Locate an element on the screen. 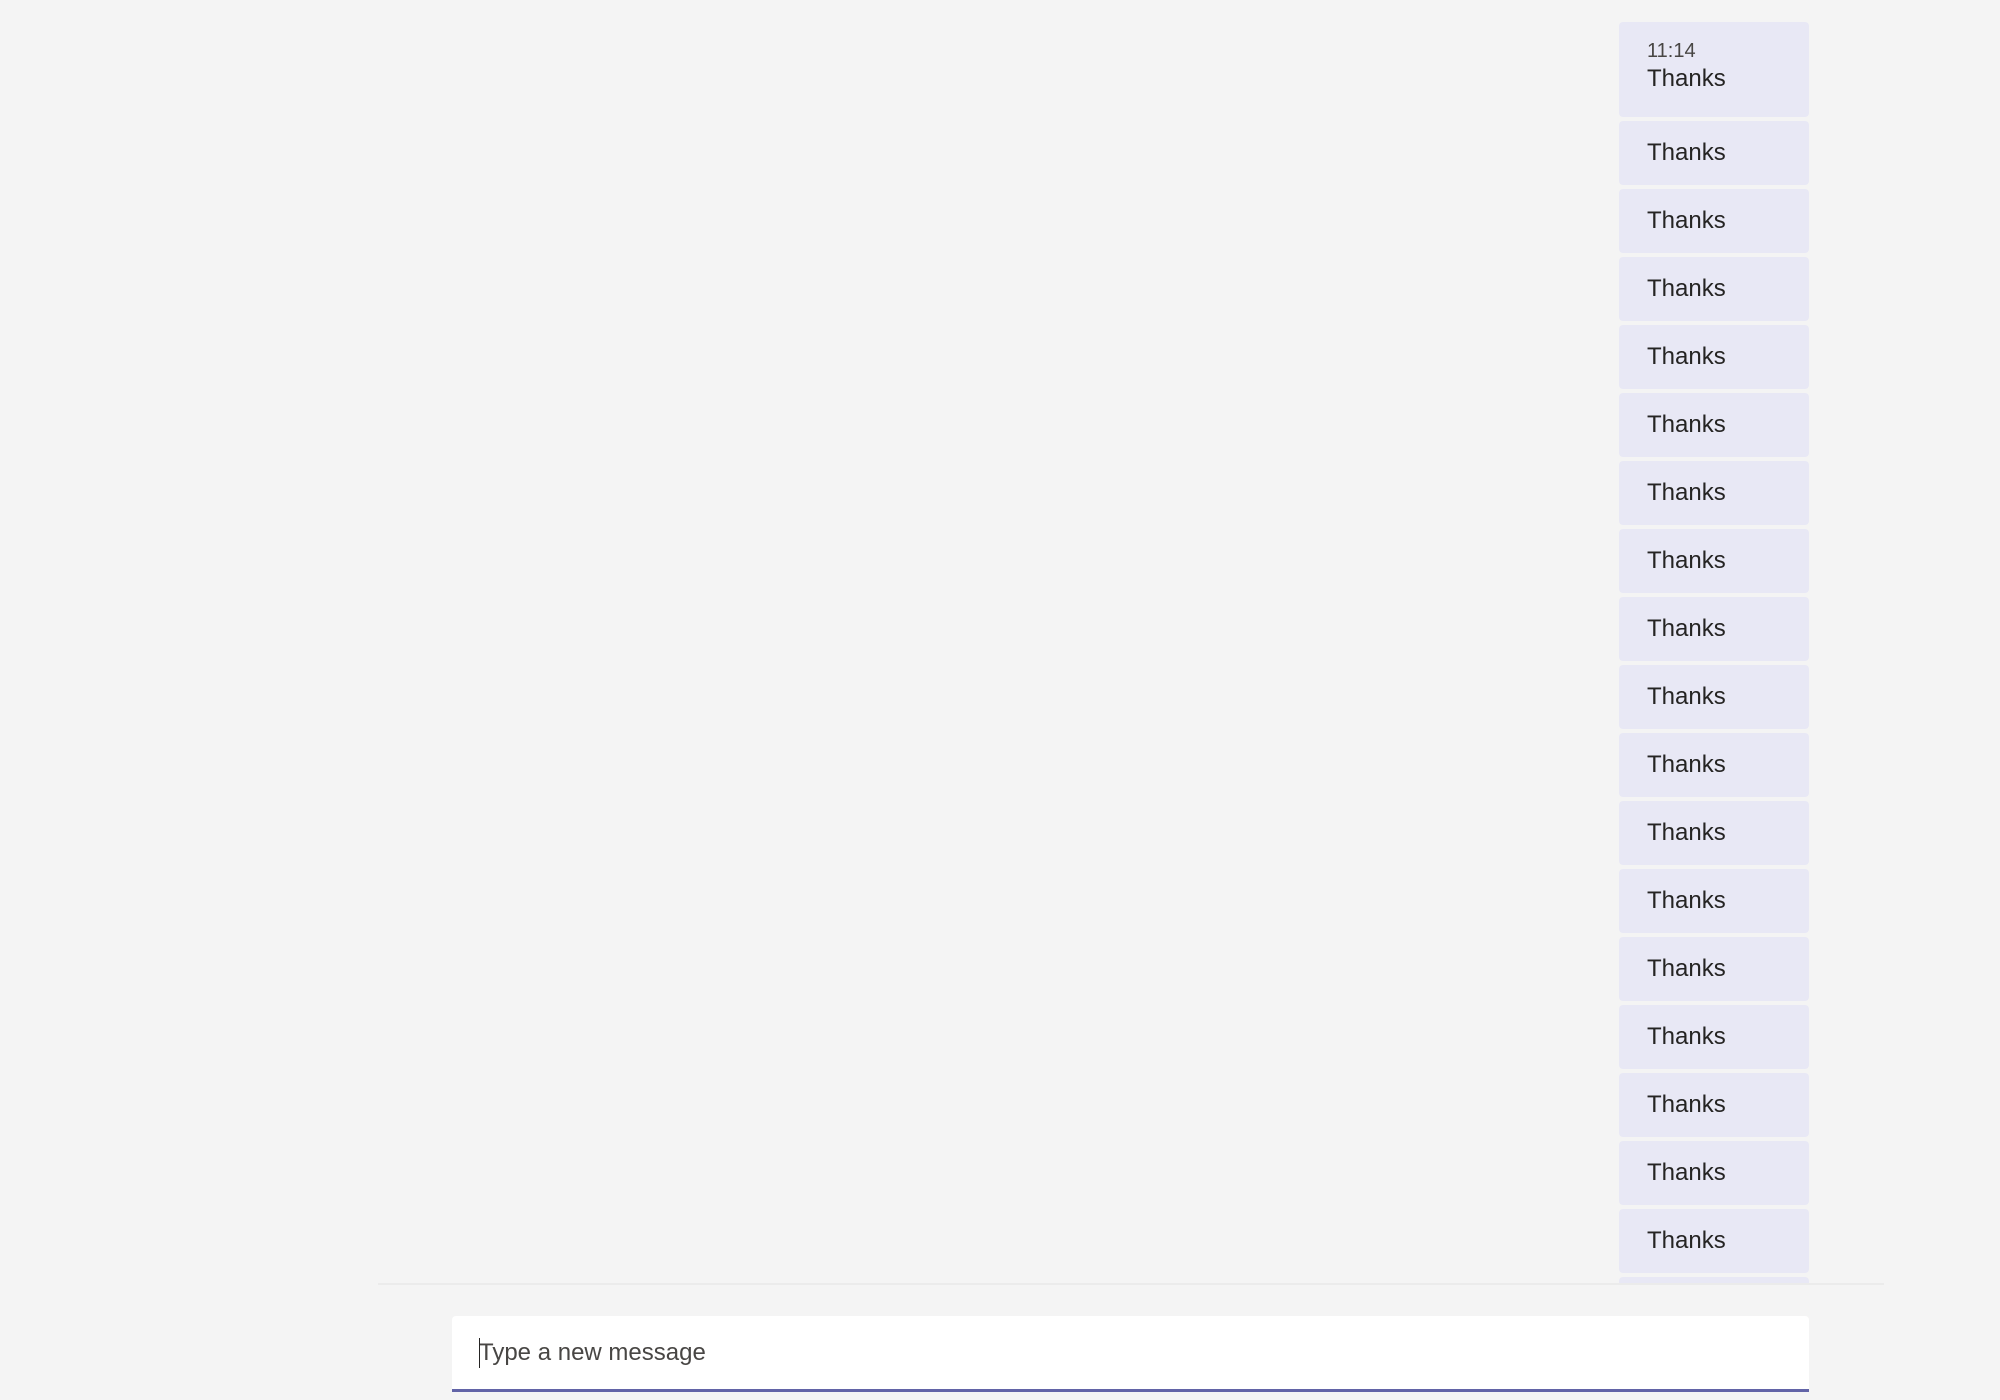 The height and width of the screenshot is (1400, 2000). message-timestamp: 11:14 is located at coordinates (1671, 51).